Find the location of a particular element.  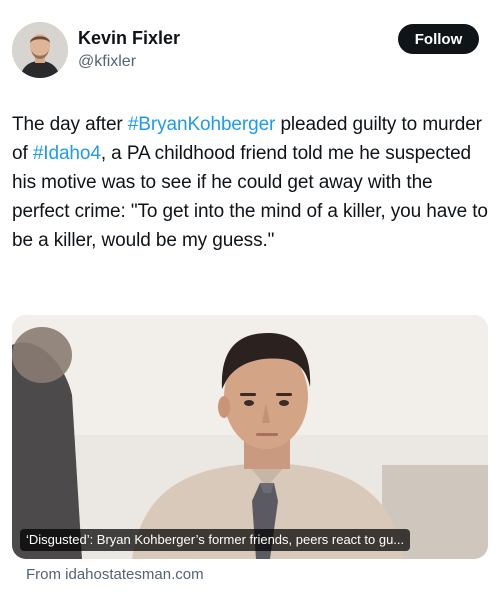

avatar-image is located at coordinates (40, 50).